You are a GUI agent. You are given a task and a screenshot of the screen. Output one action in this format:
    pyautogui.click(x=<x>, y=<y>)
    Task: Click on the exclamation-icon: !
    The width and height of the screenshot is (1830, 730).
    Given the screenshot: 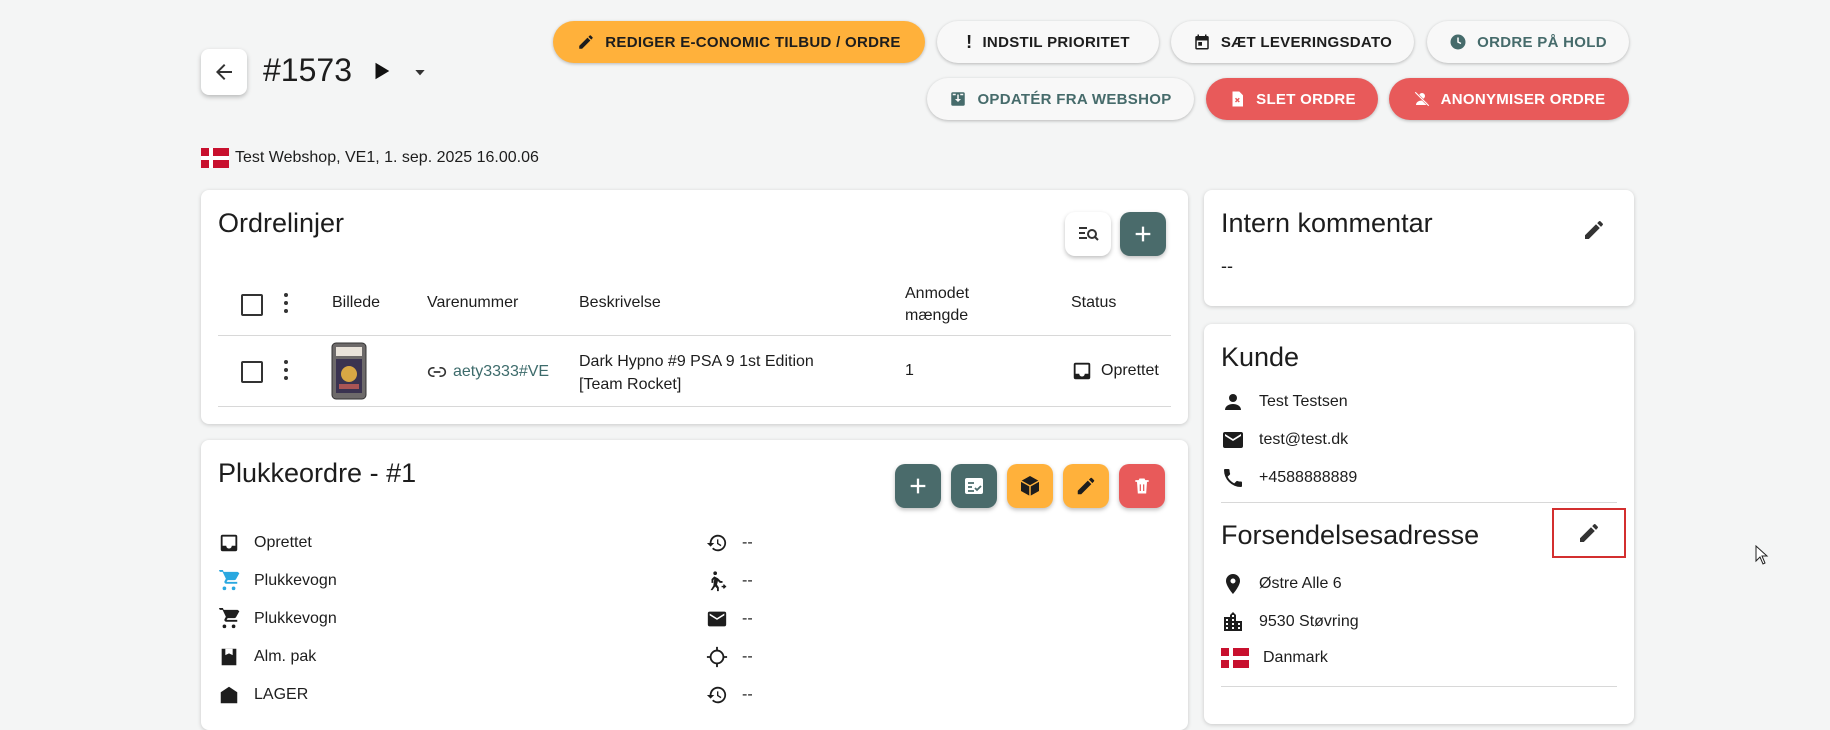 What is the action you would take?
    pyautogui.click(x=969, y=41)
    